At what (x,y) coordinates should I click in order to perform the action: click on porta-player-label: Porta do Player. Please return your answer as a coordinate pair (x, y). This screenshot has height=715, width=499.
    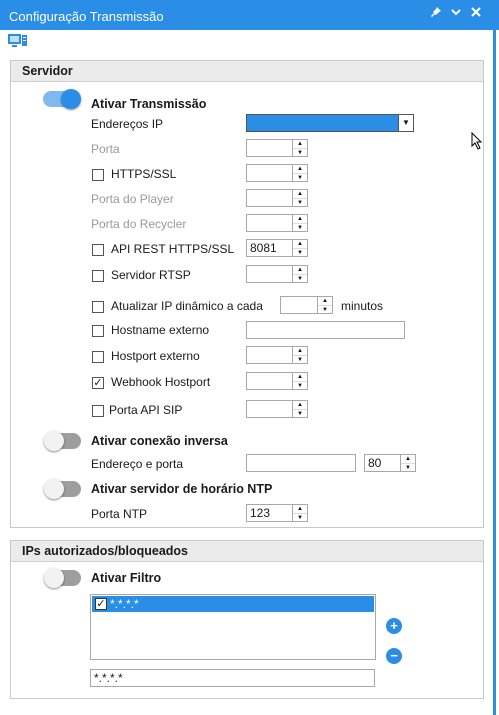
    Looking at the image, I should click on (132, 199).